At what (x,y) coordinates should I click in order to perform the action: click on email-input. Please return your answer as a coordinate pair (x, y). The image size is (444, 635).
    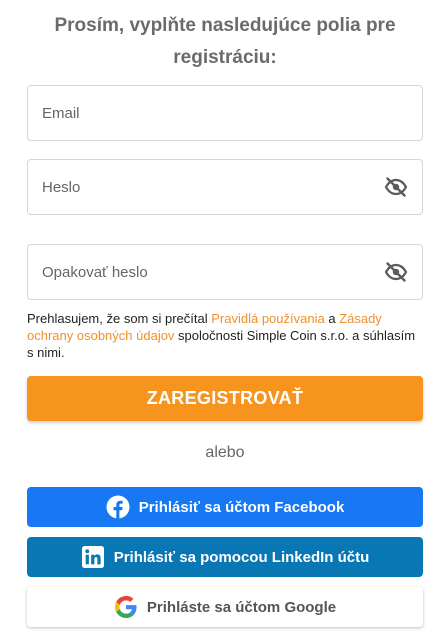
    Looking at the image, I should click on (225, 113).